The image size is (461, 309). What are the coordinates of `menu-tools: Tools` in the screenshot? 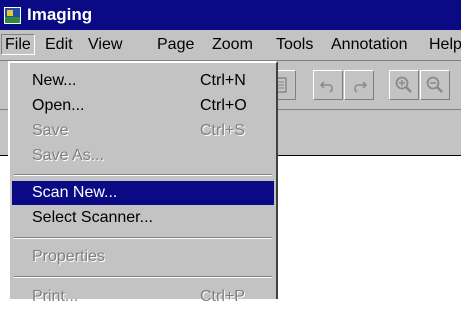 It's located at (294, 45).